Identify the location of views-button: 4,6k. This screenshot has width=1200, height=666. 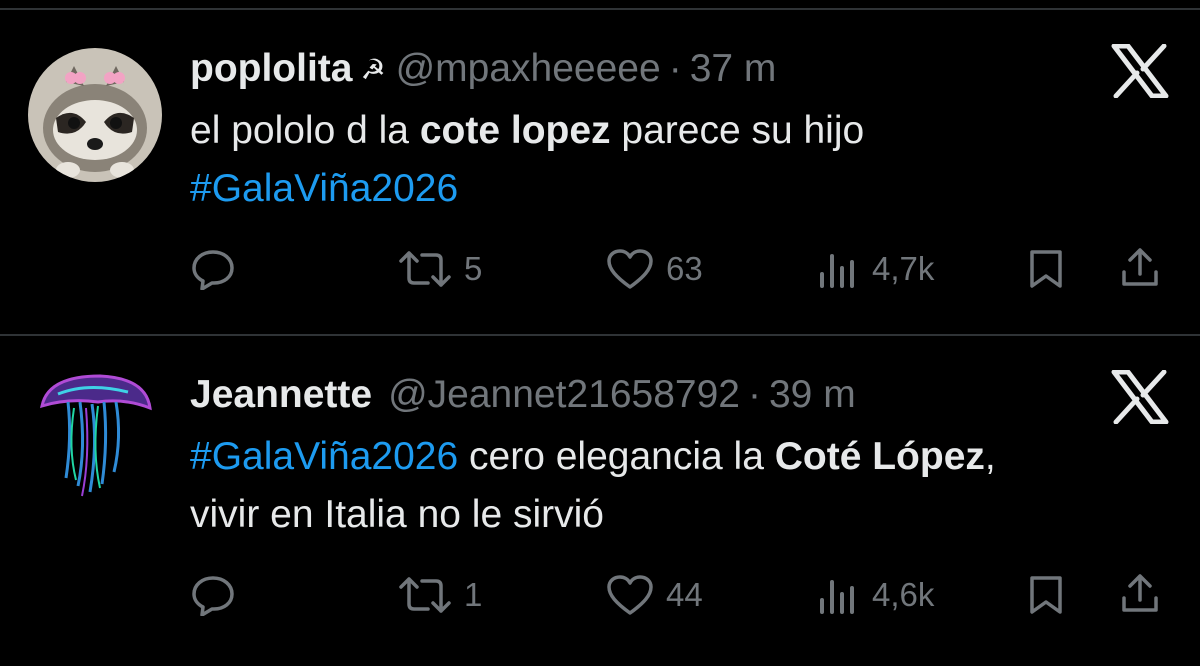
(876, 595).